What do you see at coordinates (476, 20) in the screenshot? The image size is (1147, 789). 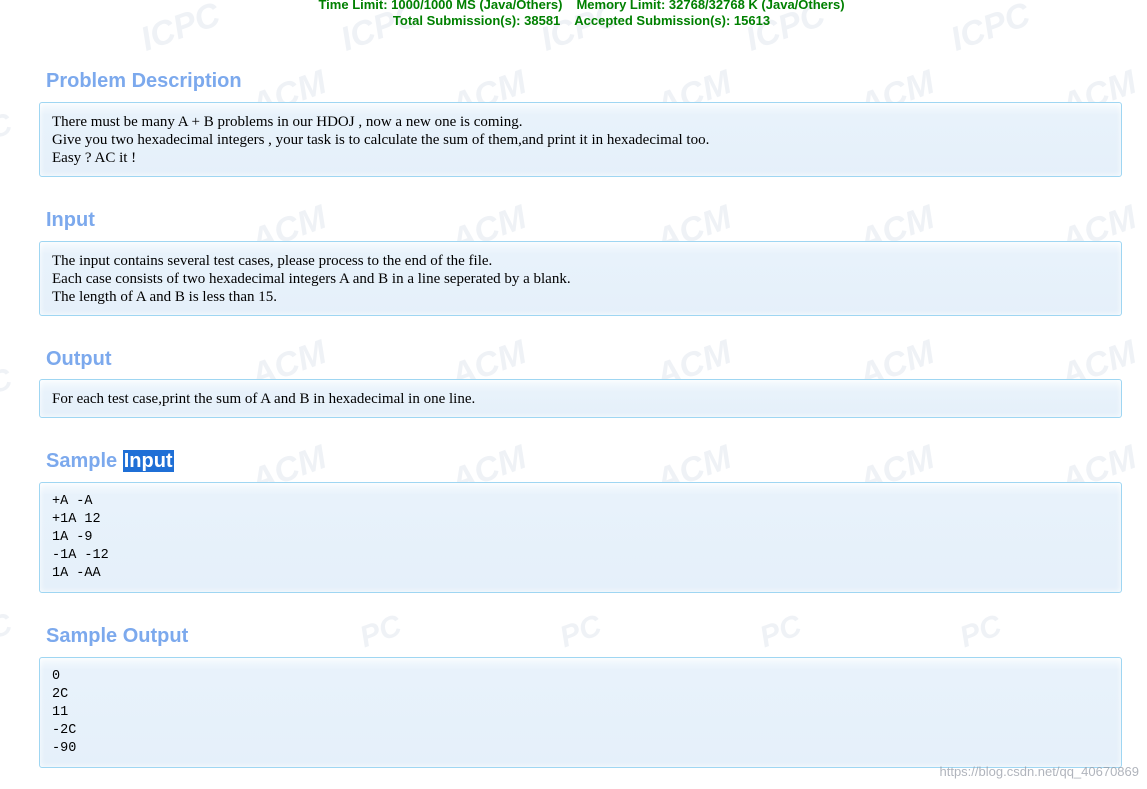 I see `total-submissions: Total Submission(s): 38581` at bounding box center [476, 20].